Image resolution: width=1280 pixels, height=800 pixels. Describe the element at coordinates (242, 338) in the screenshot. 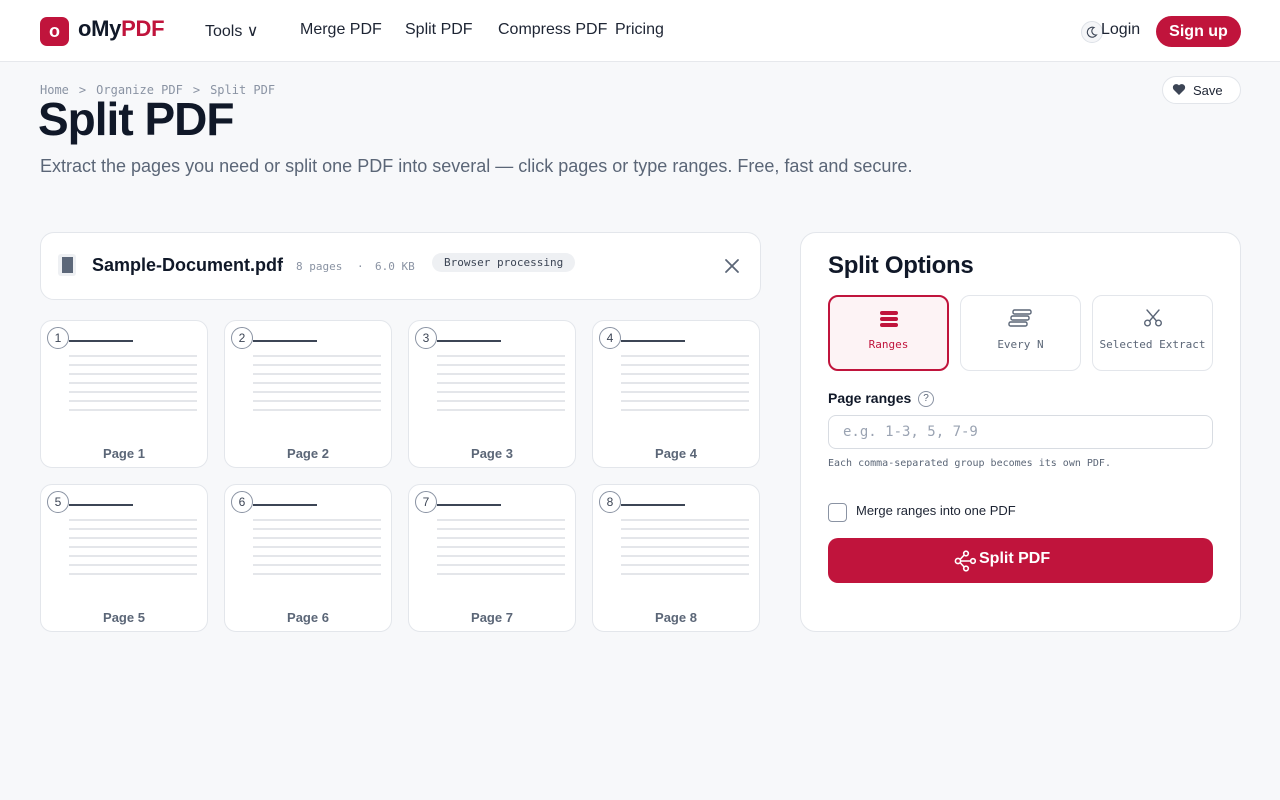

I see `page-number-badge: 2` at that location.